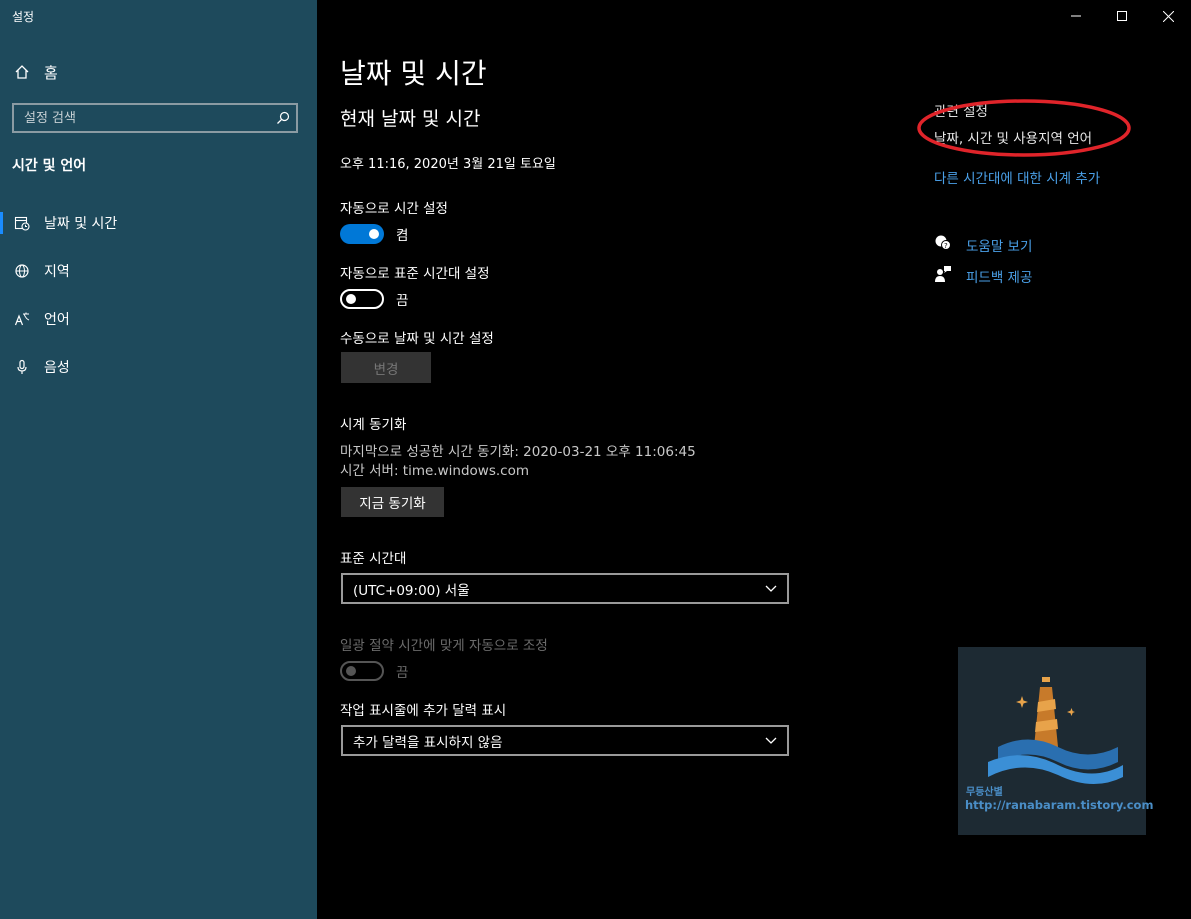 The image size is (1191, 919). What do you see at coordinates (415, 274) in the screenshot?
I see `auto-timezone-label: 자동으로 표준 시간대 설정` at bounding box center [415, 274].